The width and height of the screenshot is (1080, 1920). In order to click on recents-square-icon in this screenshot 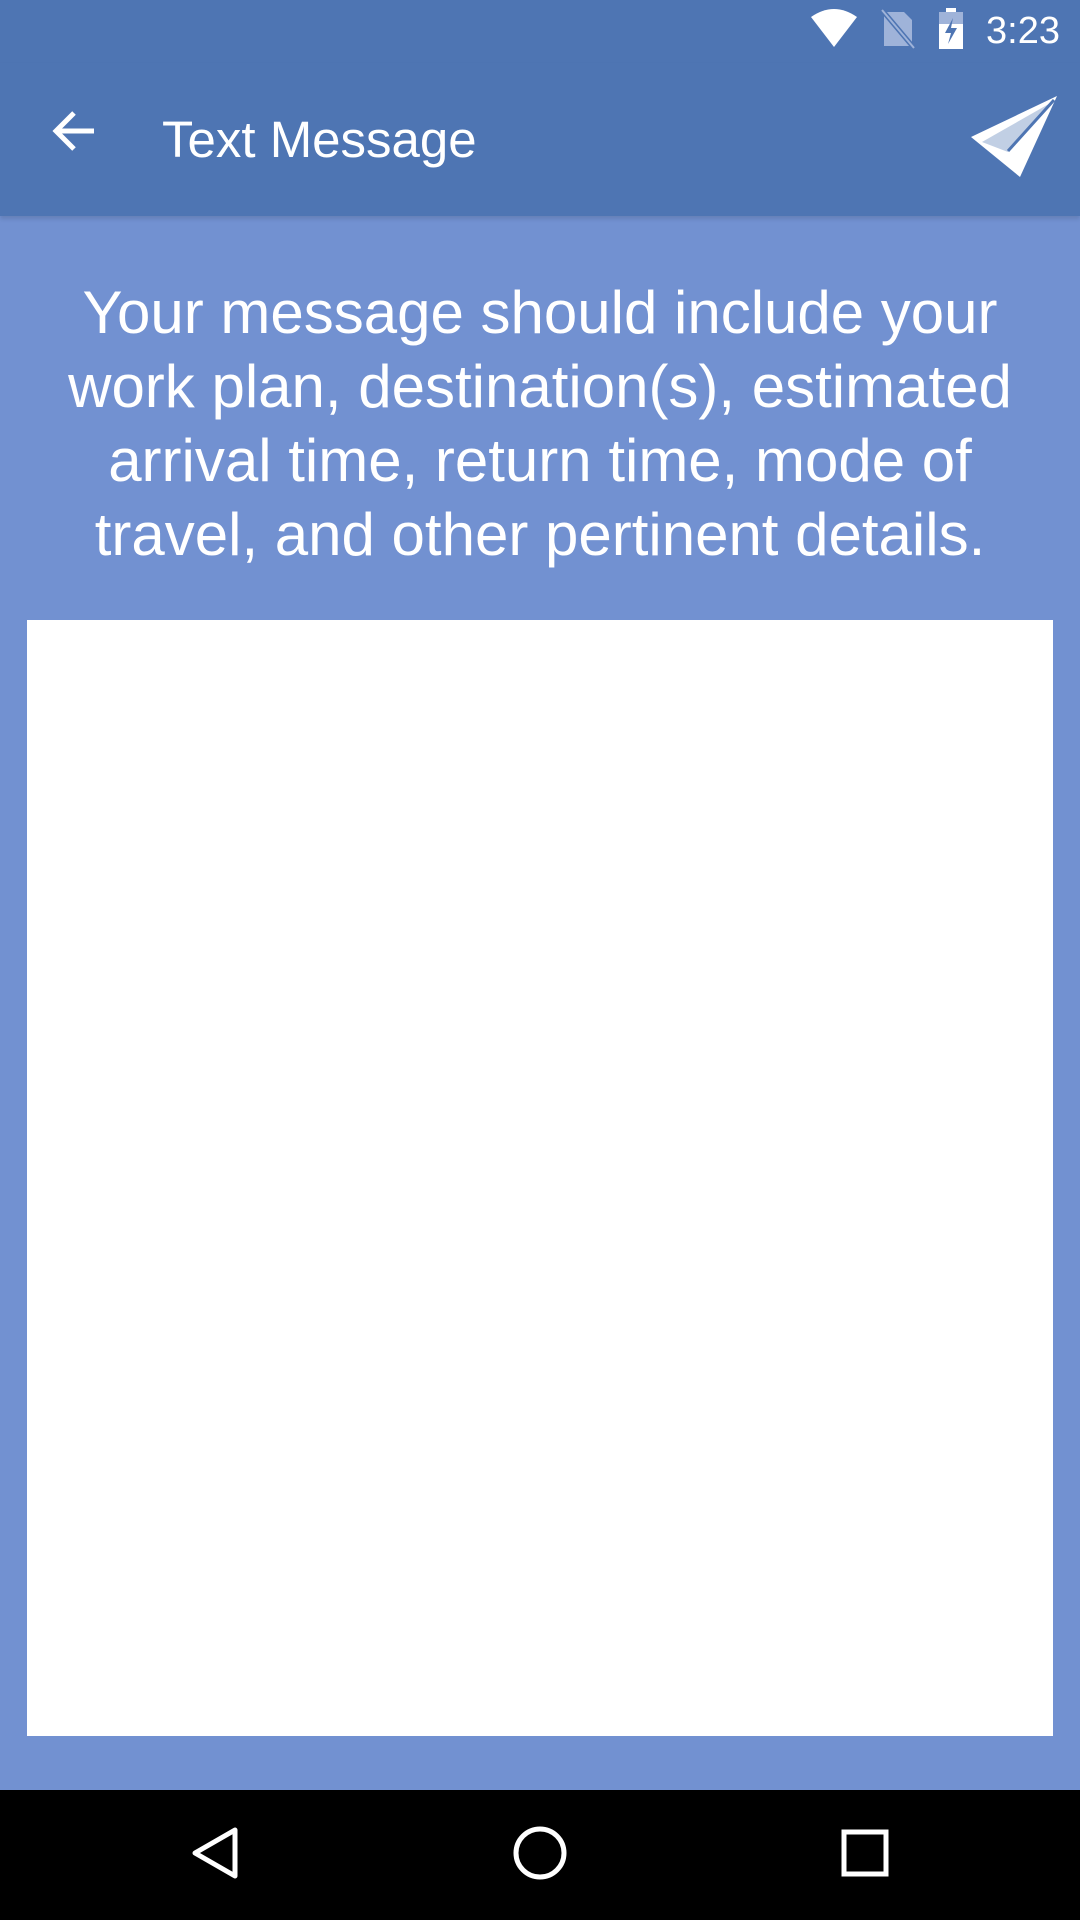, I will do `click(865, 1855)`.